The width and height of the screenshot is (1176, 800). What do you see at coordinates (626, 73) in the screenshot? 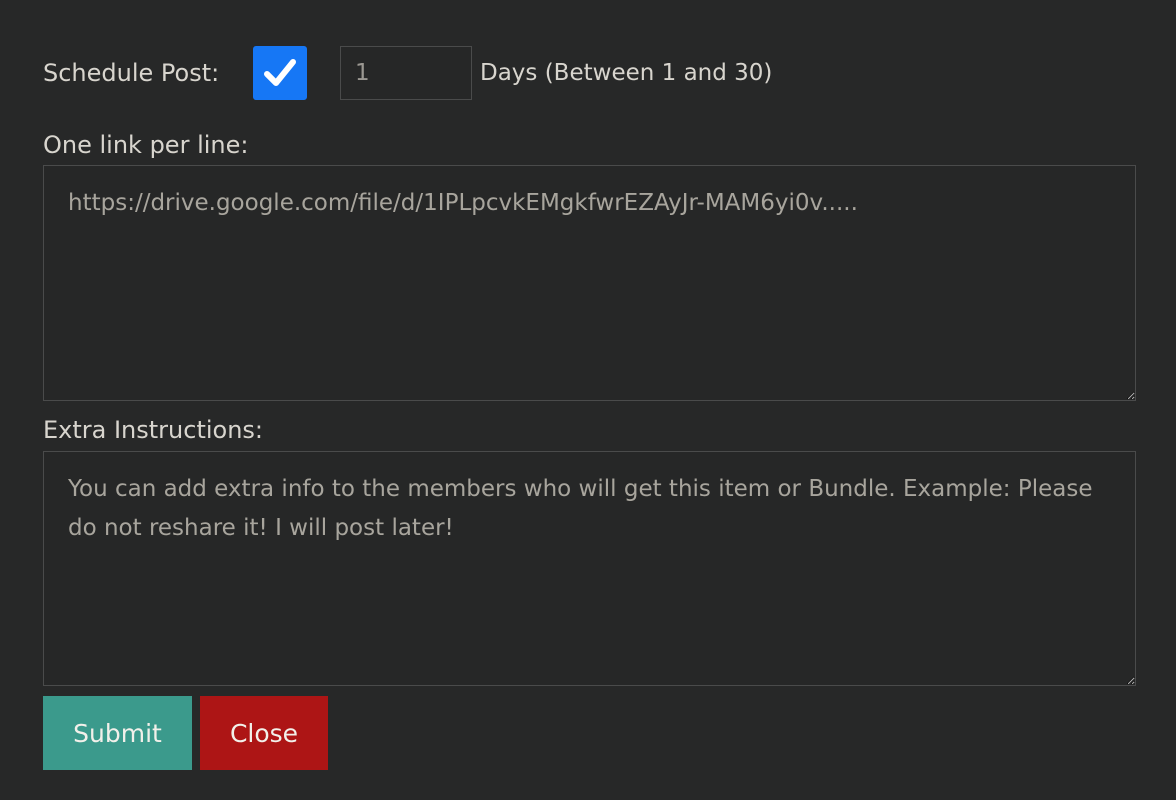
I see `days-hint: Days (Between 1 and 30)` at bounding box center [626, 73].